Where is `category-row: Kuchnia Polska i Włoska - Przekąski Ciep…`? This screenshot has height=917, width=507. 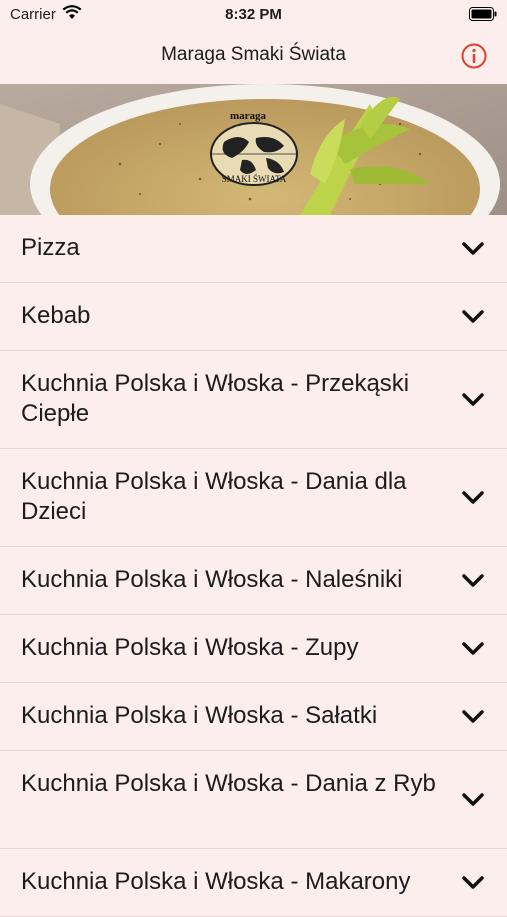 category-row: Kuchnia Polska i Włoska - Przekąski Ciep… is located at coordinates (253, 400).